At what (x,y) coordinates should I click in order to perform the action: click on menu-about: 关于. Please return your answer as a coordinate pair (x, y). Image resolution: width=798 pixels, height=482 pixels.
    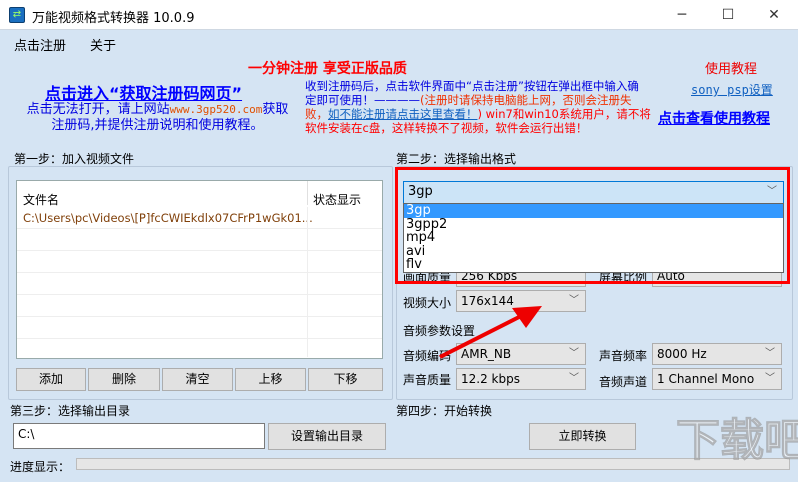
    Looking at the image, I should click on (103, 44).